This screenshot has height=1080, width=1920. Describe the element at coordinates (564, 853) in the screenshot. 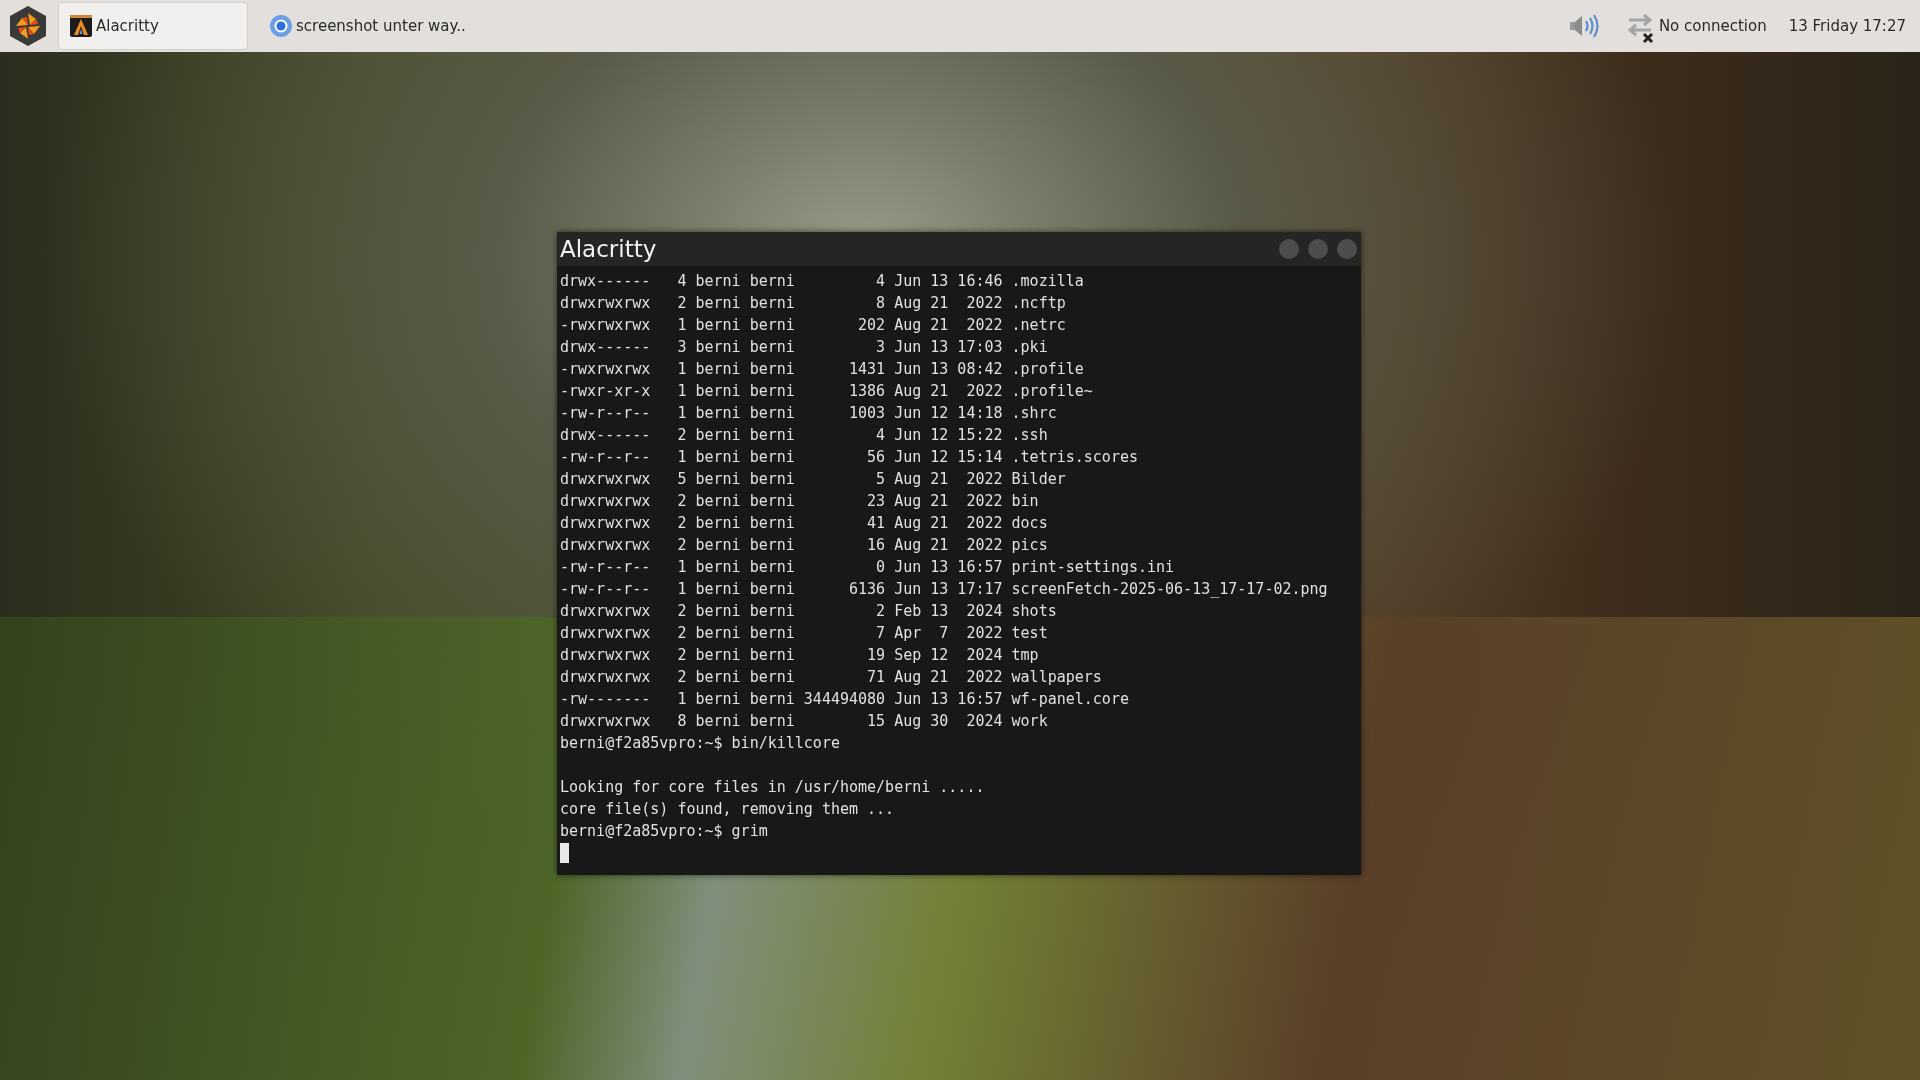

I see `text-cursor` at that location.